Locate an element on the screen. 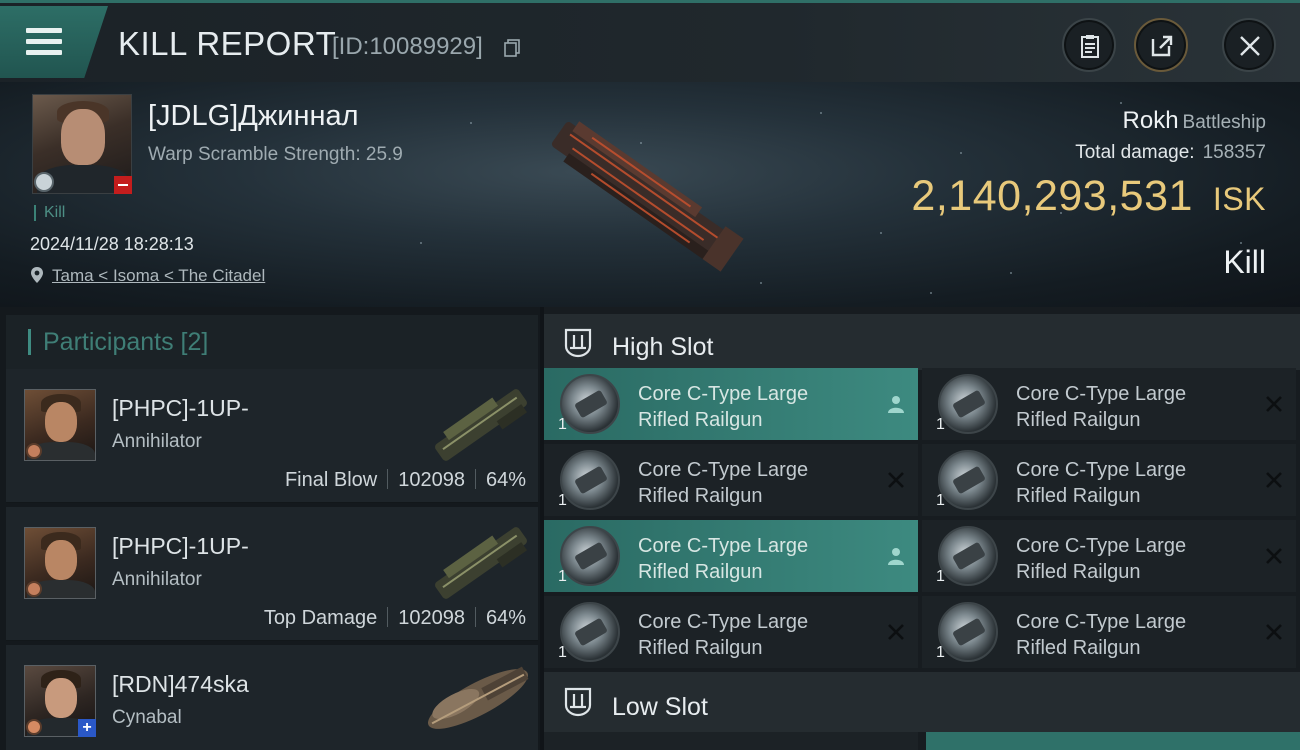 This screenshot has height=750, width=1300. share-icon is located at coordinates (1162, 46).